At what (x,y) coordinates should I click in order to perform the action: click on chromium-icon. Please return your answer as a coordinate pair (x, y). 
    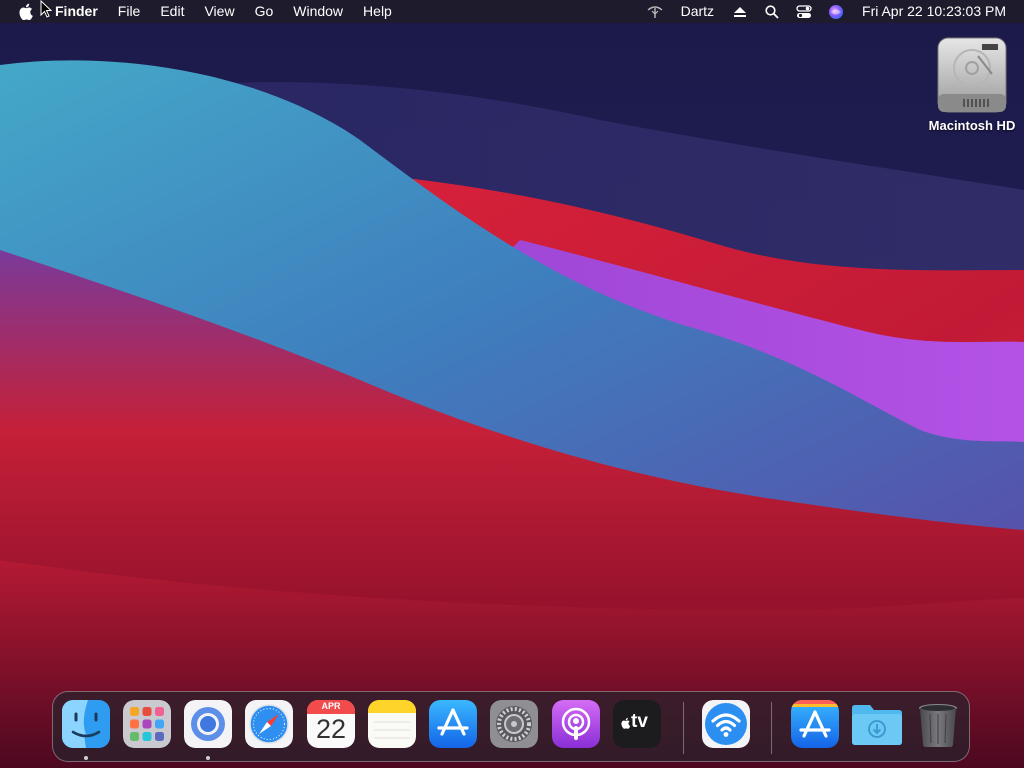
    Looking at the image, I should click on (208, 724).